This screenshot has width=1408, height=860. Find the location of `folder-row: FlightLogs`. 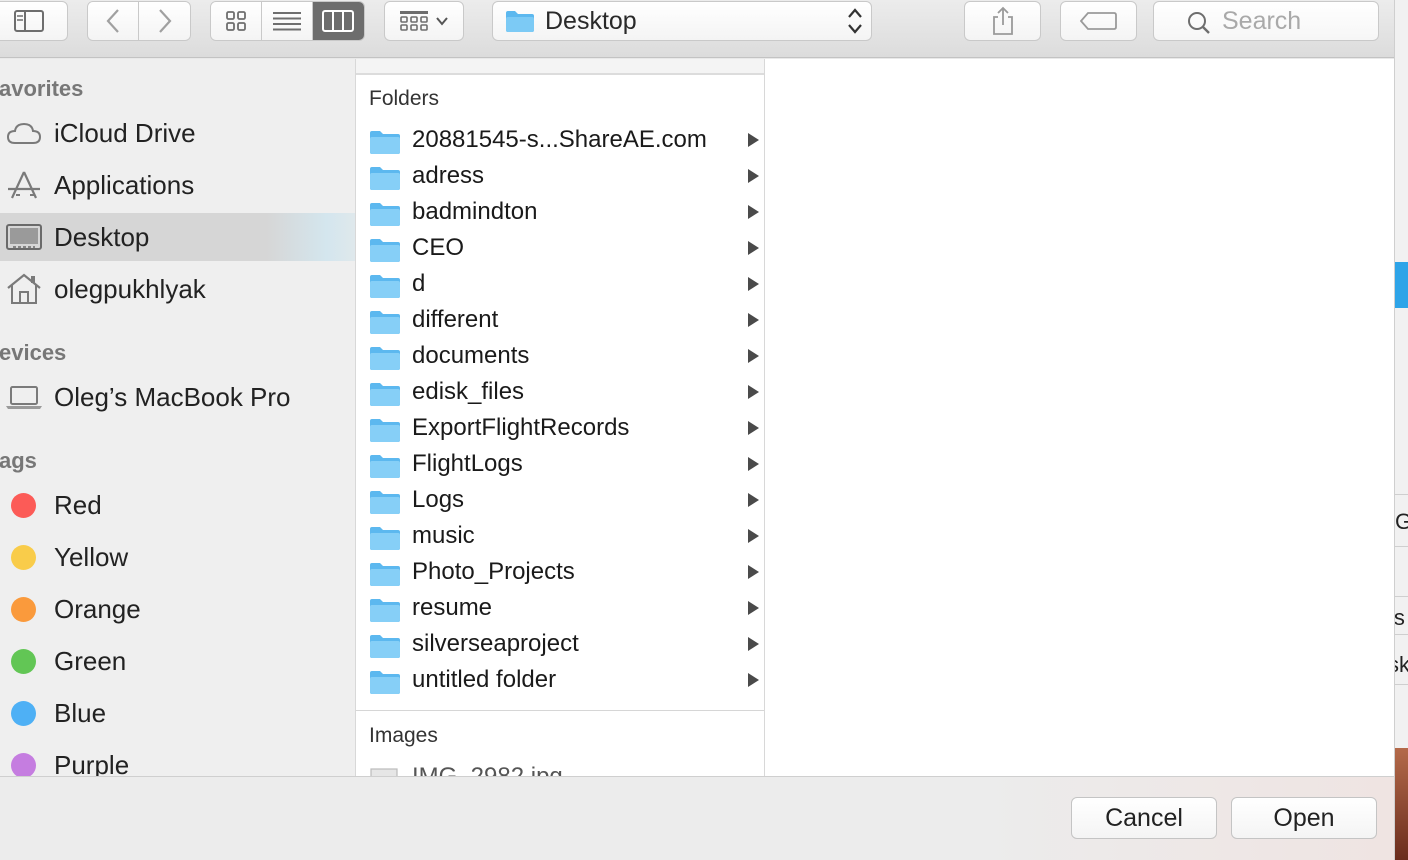

folder-row: FlightLogs is located at coordinates (560, 465).